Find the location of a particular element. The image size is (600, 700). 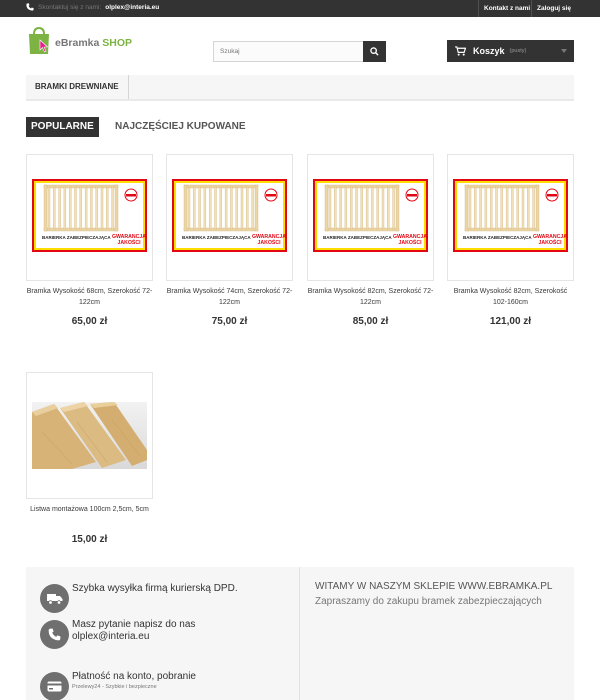

product-price: 121,00 zł is located at coordinates (510, 321).